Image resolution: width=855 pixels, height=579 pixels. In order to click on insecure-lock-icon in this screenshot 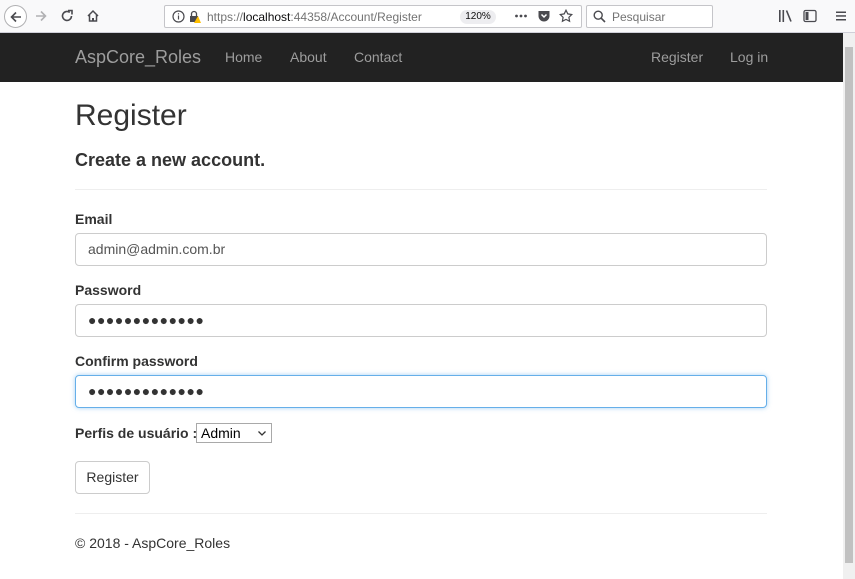, I will do `click(194, 19)`.